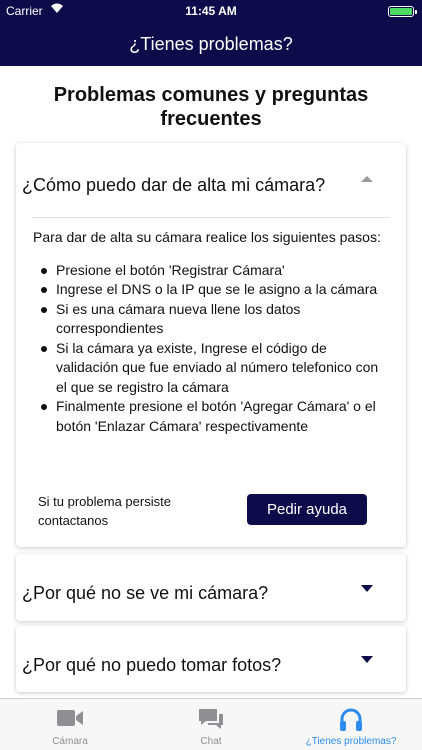 The width and height of the screenshot is (422, 750). What do you see at coordinates (402, 11) in the screenshot?
I see `battery-icon` at bounding box center [402, 11].